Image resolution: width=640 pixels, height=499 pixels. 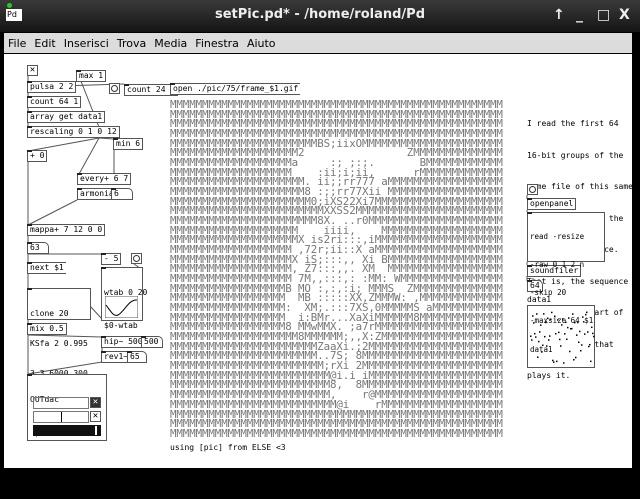 I want to click on mix-object: mix 0.5, so click(x=47, y=329).